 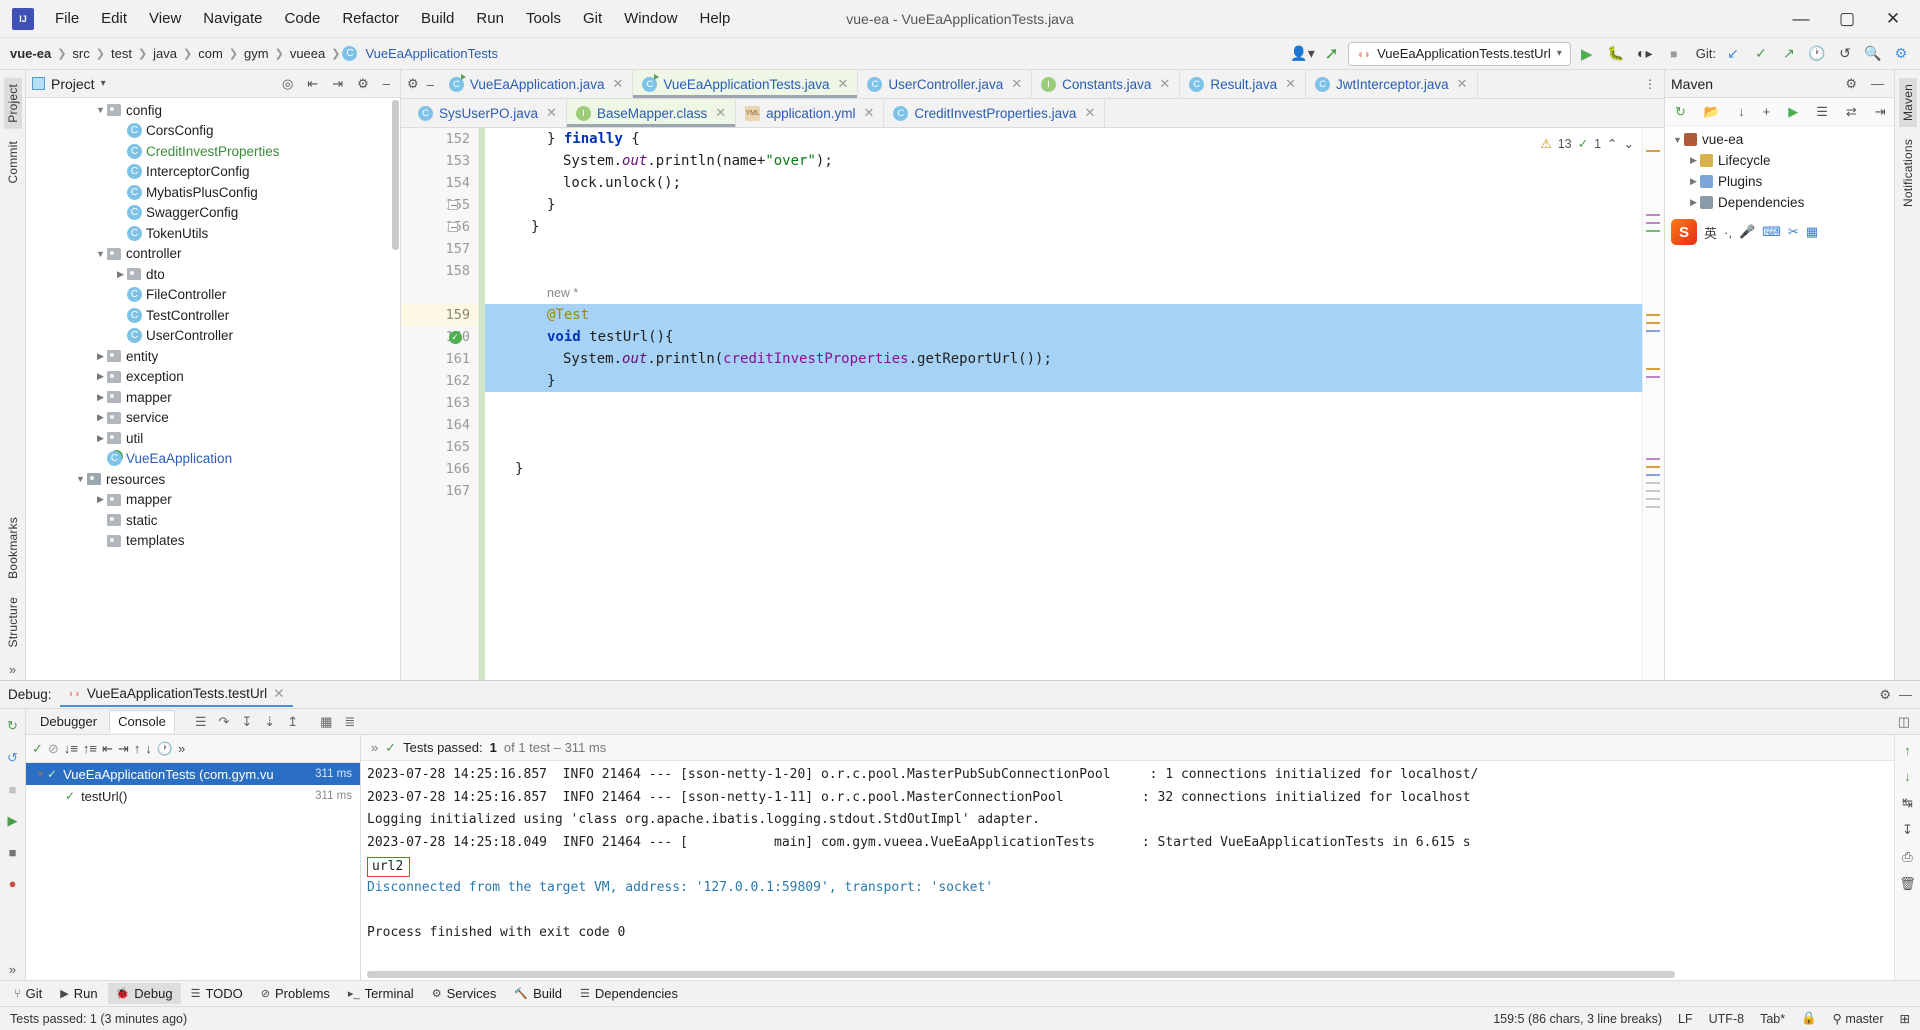 I want to click on tree-item-static: static, so click(x=213, y=520).